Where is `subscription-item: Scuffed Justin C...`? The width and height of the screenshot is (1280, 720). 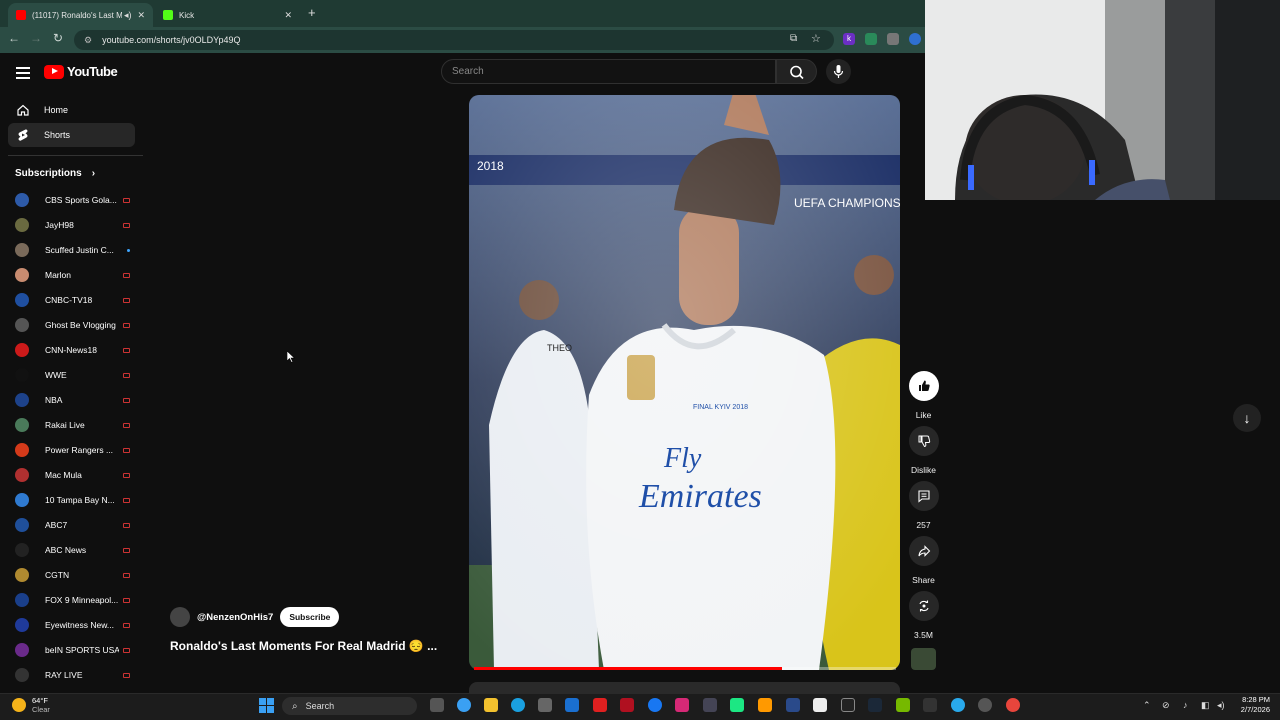
subscription-item: Scuffed Justin C... is located at coordinates (72, 250).